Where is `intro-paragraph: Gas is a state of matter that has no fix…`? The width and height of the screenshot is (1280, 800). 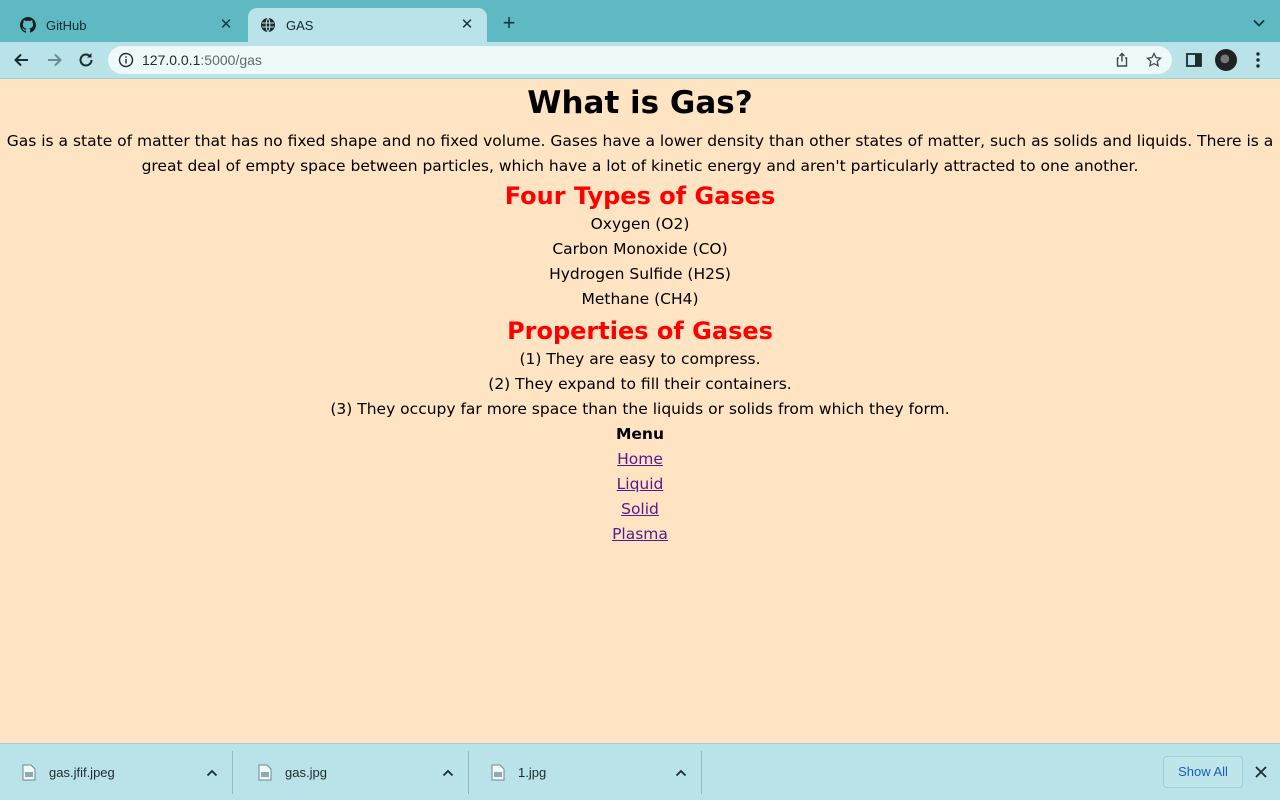 intro-paragraph: Gas is a state of matter that has no fix… is located at coordinates (640, 153).